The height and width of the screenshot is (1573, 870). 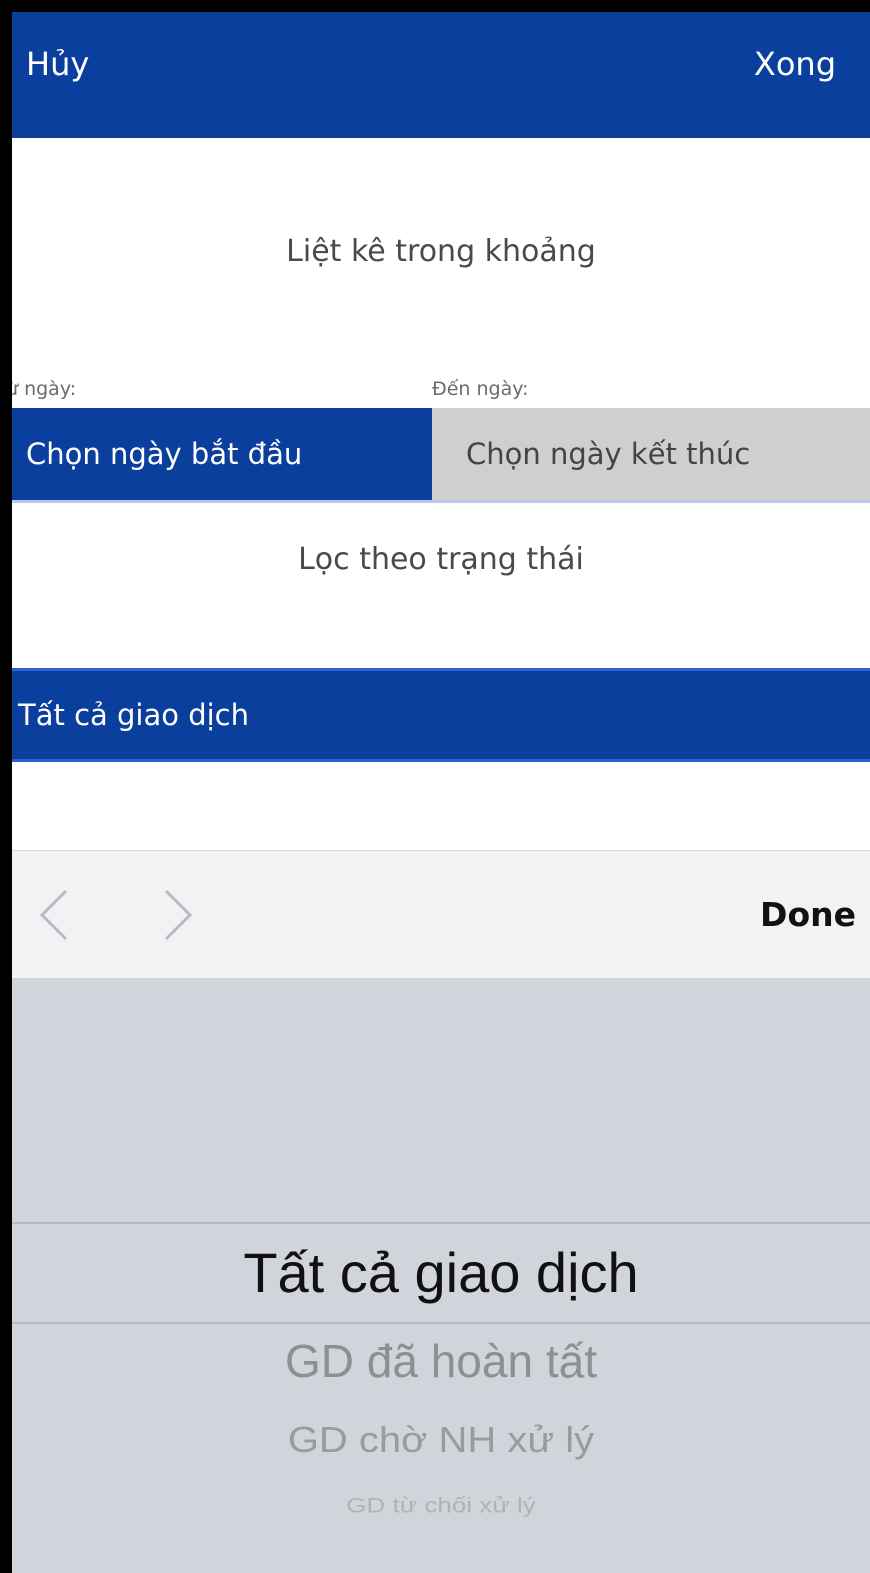 I want to click on chevron-left-icon, so click(x=54, y=915).